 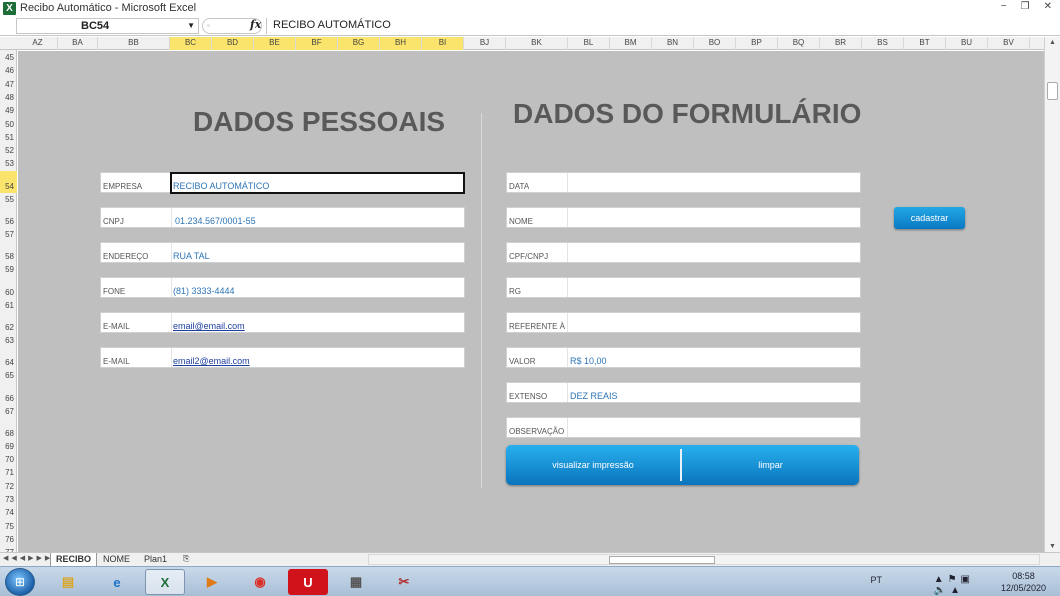 What do you see at coordinates (275, 43) in the screenshot?
I see `column-header: BE` at bounding box center [275, 43].